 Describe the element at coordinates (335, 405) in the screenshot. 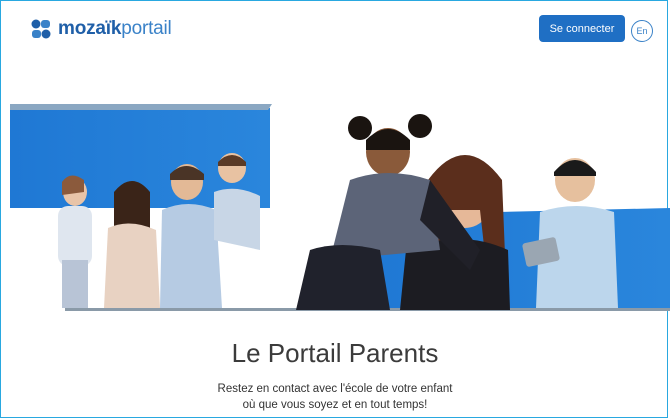

I see `subtitle-line-2: où que vous soyez et en tout temps!` at that location.